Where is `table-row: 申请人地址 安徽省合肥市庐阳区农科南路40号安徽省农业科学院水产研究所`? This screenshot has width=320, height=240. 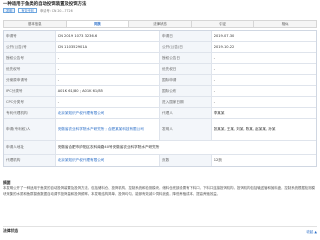
table-row: 申请人地址 安徽省合肥市庐阳区农科南路40号安徽省农业科学院水产研究所 is located at coordinates (160, 148).